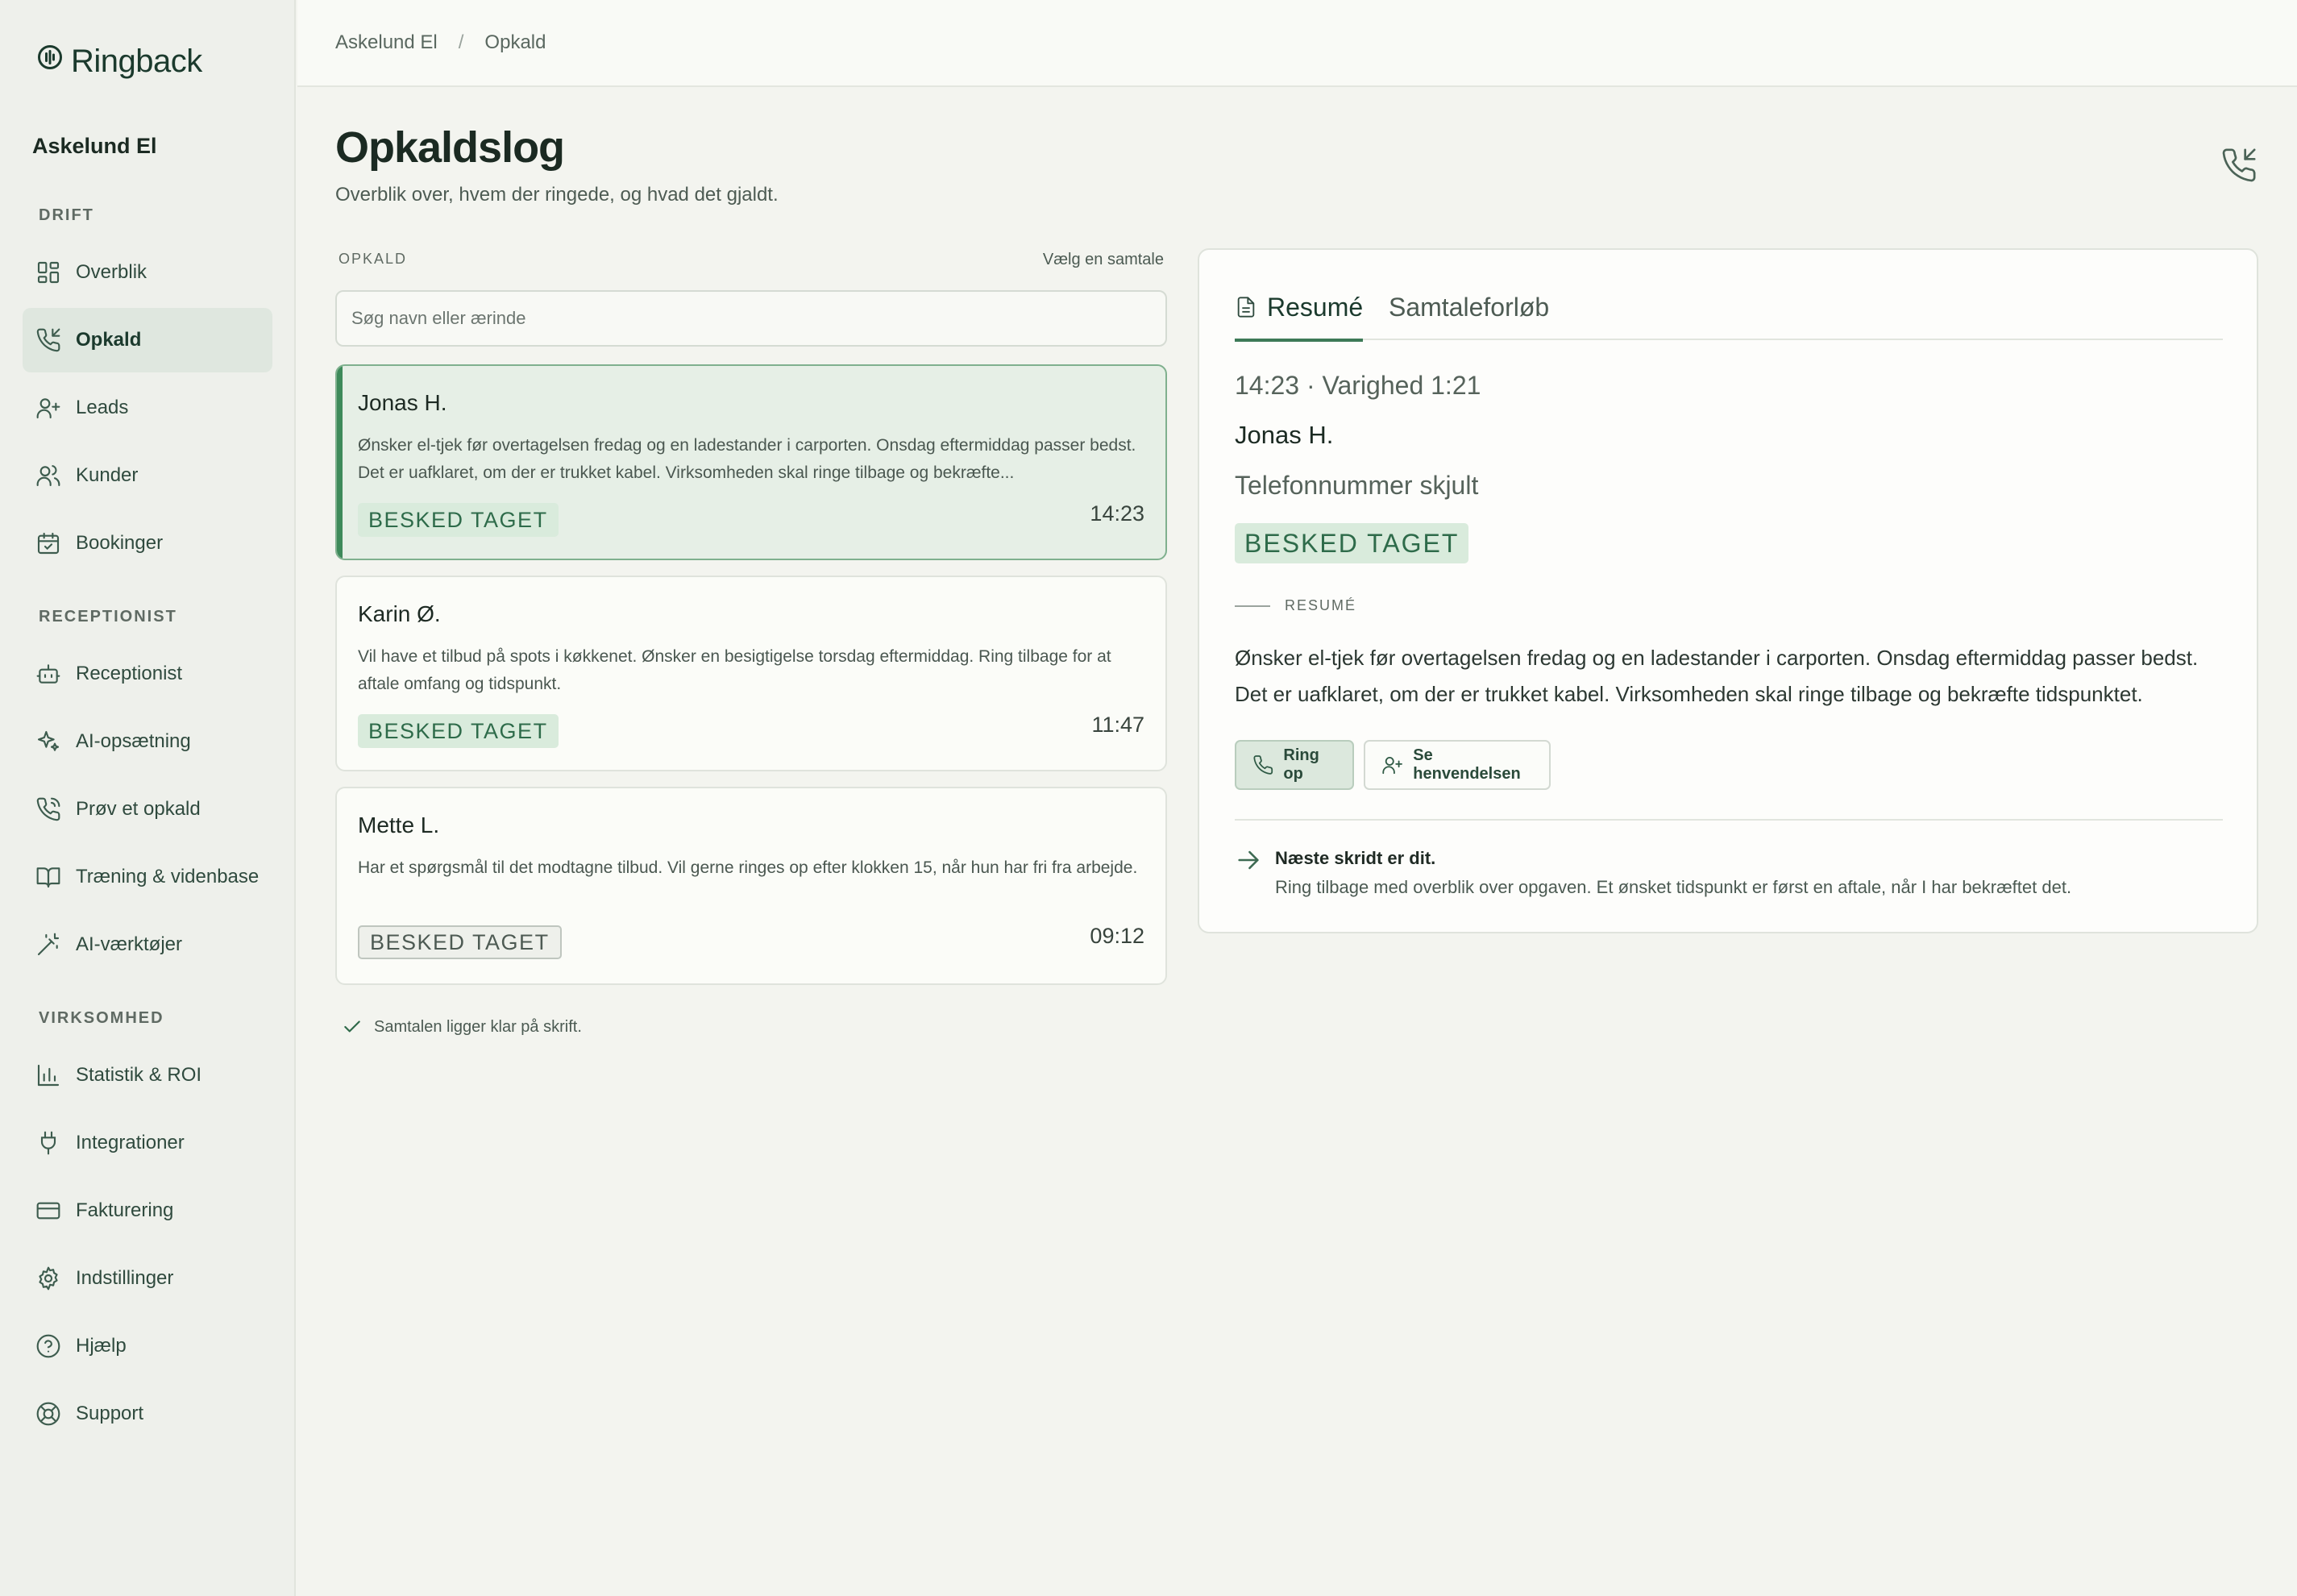 The image size is (2297, 1596). I want to click on sidebar-item-label: Support, so click(110, 1413).